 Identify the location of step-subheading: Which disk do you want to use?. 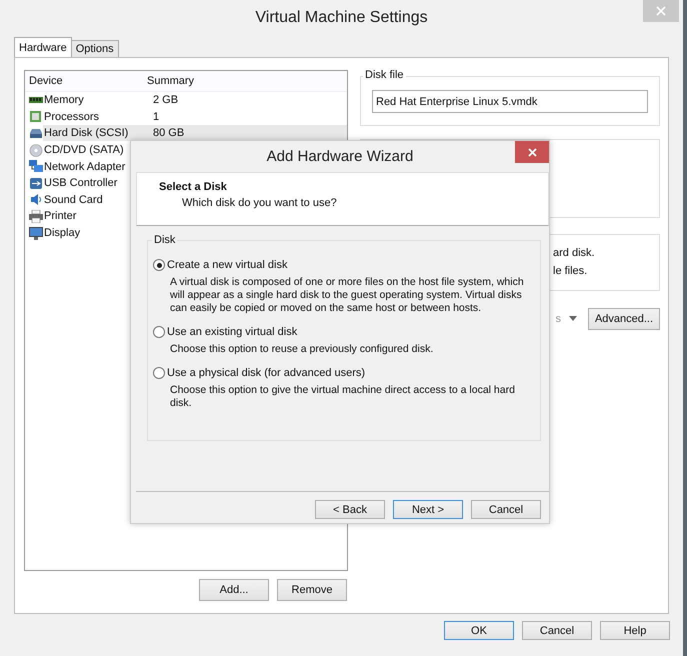
(259, 203).